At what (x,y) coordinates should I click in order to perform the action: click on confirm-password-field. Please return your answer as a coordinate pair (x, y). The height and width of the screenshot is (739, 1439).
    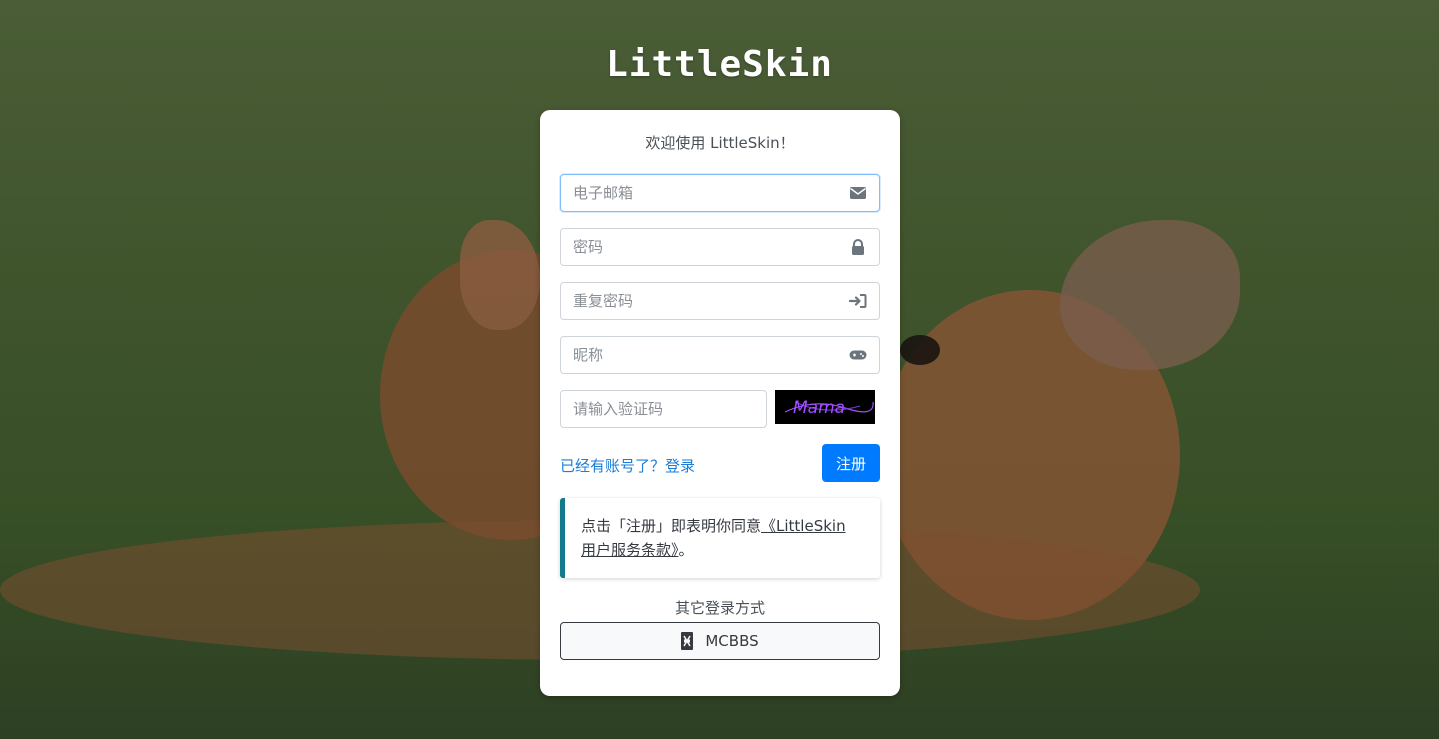
    Looking at the image, I should click on (720, 301).